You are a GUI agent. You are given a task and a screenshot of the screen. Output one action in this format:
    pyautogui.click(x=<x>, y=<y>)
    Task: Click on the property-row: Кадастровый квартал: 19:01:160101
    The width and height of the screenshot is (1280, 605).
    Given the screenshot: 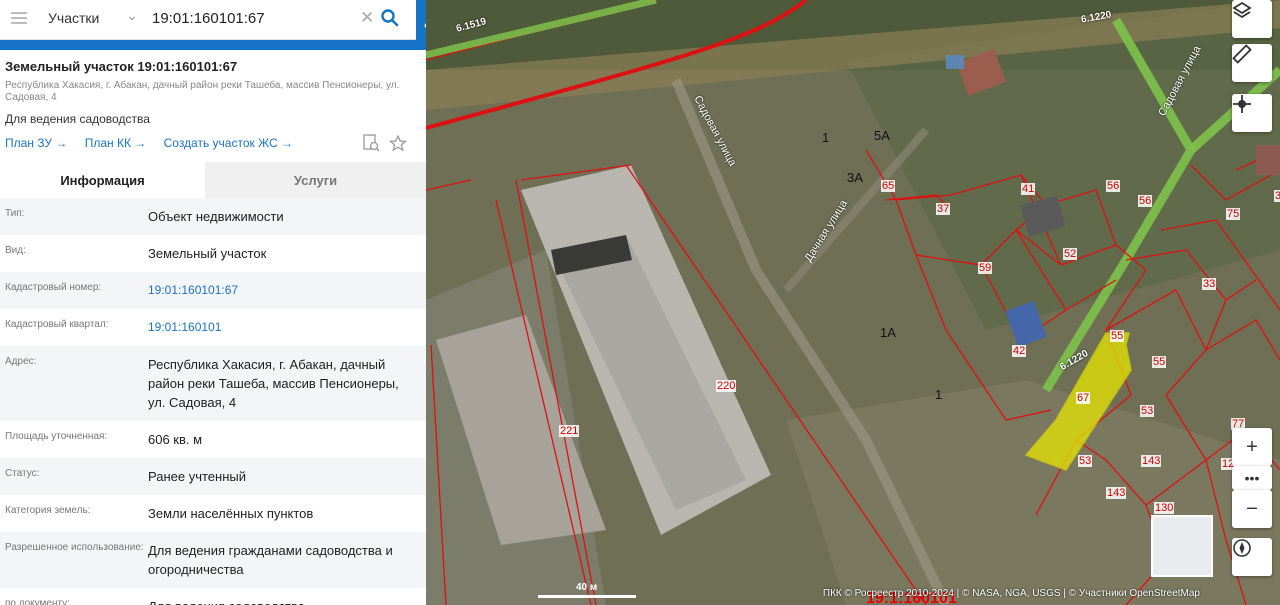 What is the action you would take?
    pyautogui.click(x=213, y=327)
    